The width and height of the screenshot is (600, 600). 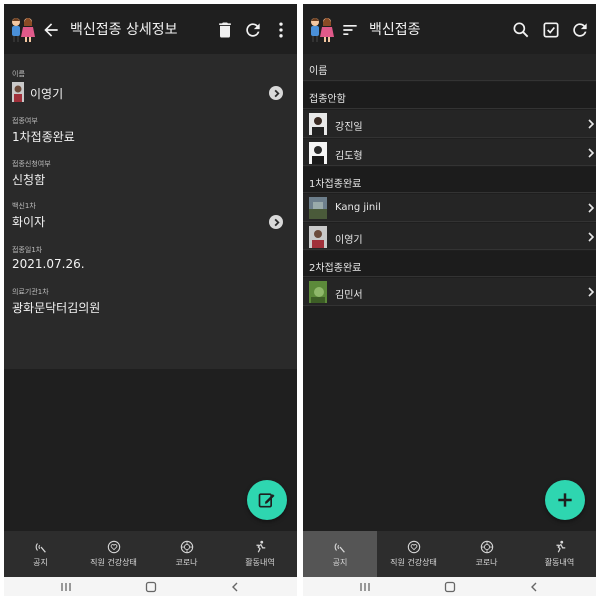 What do you see at coordinates (449, 236) in the screenshot?
I see `list-item: 이영기` at bounding box center [449, 236].